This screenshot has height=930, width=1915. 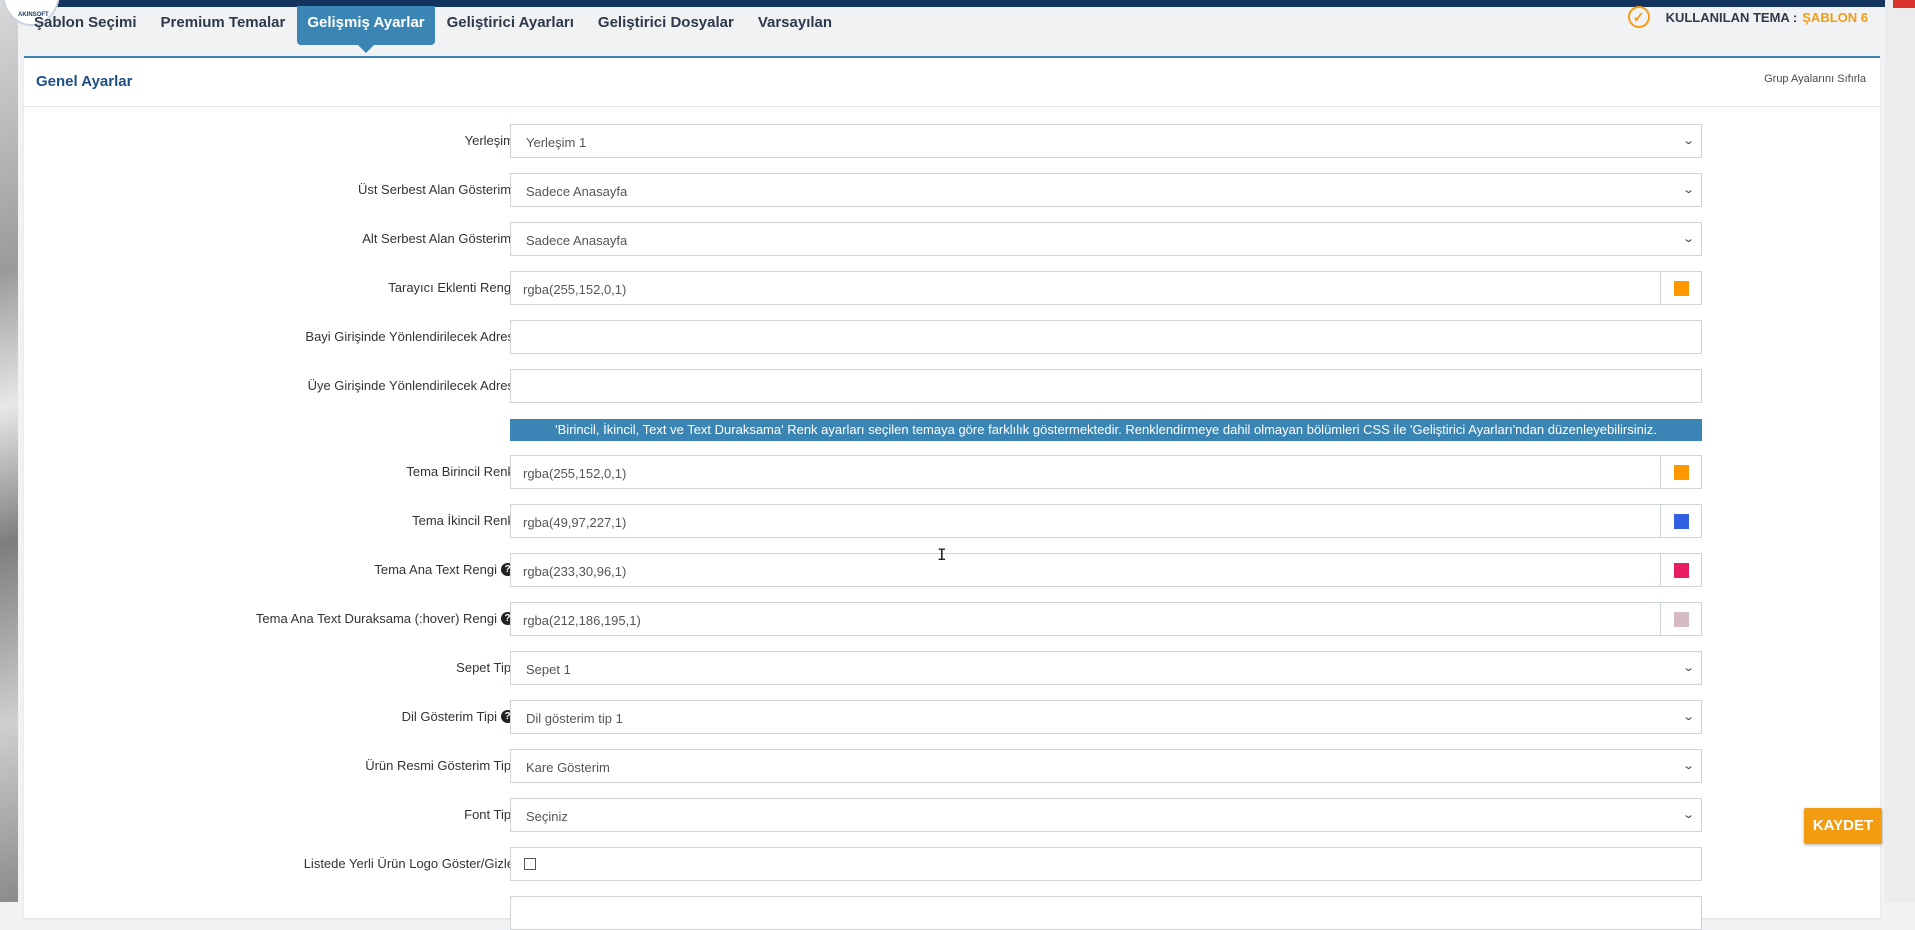 What do you see at coordinates (1106, 913) in the screenshot?
I see `next-field` at bounding box center [1106, 913].